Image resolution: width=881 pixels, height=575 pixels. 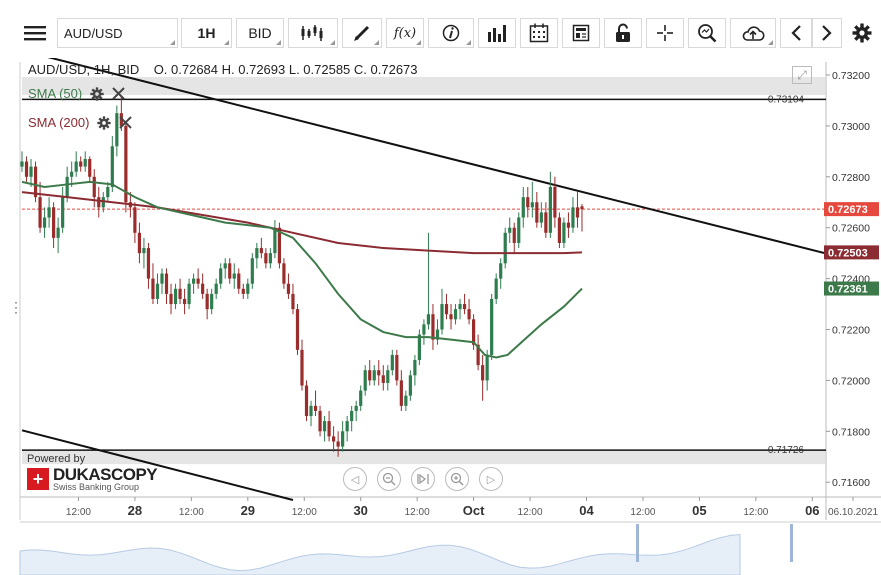 What do you see at coordinates (707, 33) in the screenshot?
I see `zoom-button` at bounding box center [707, 33].